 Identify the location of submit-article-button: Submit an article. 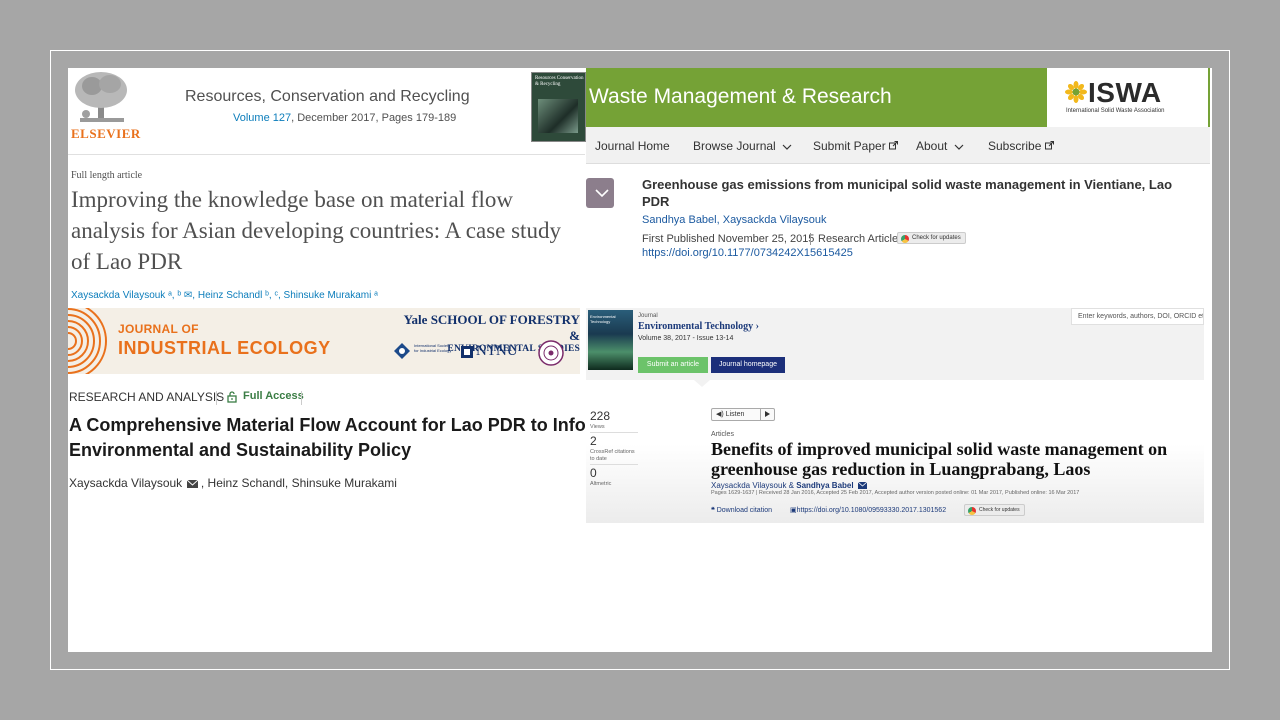
(673, 365).